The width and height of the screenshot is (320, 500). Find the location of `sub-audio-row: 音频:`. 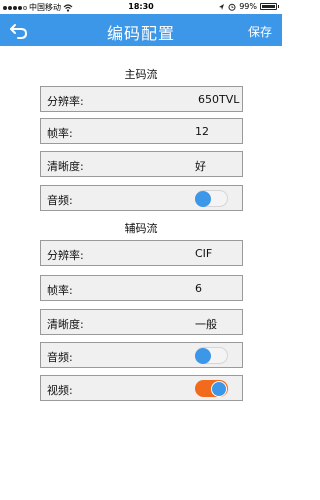

sub-audio-row: 音频: is located at coordinates (141, 355).